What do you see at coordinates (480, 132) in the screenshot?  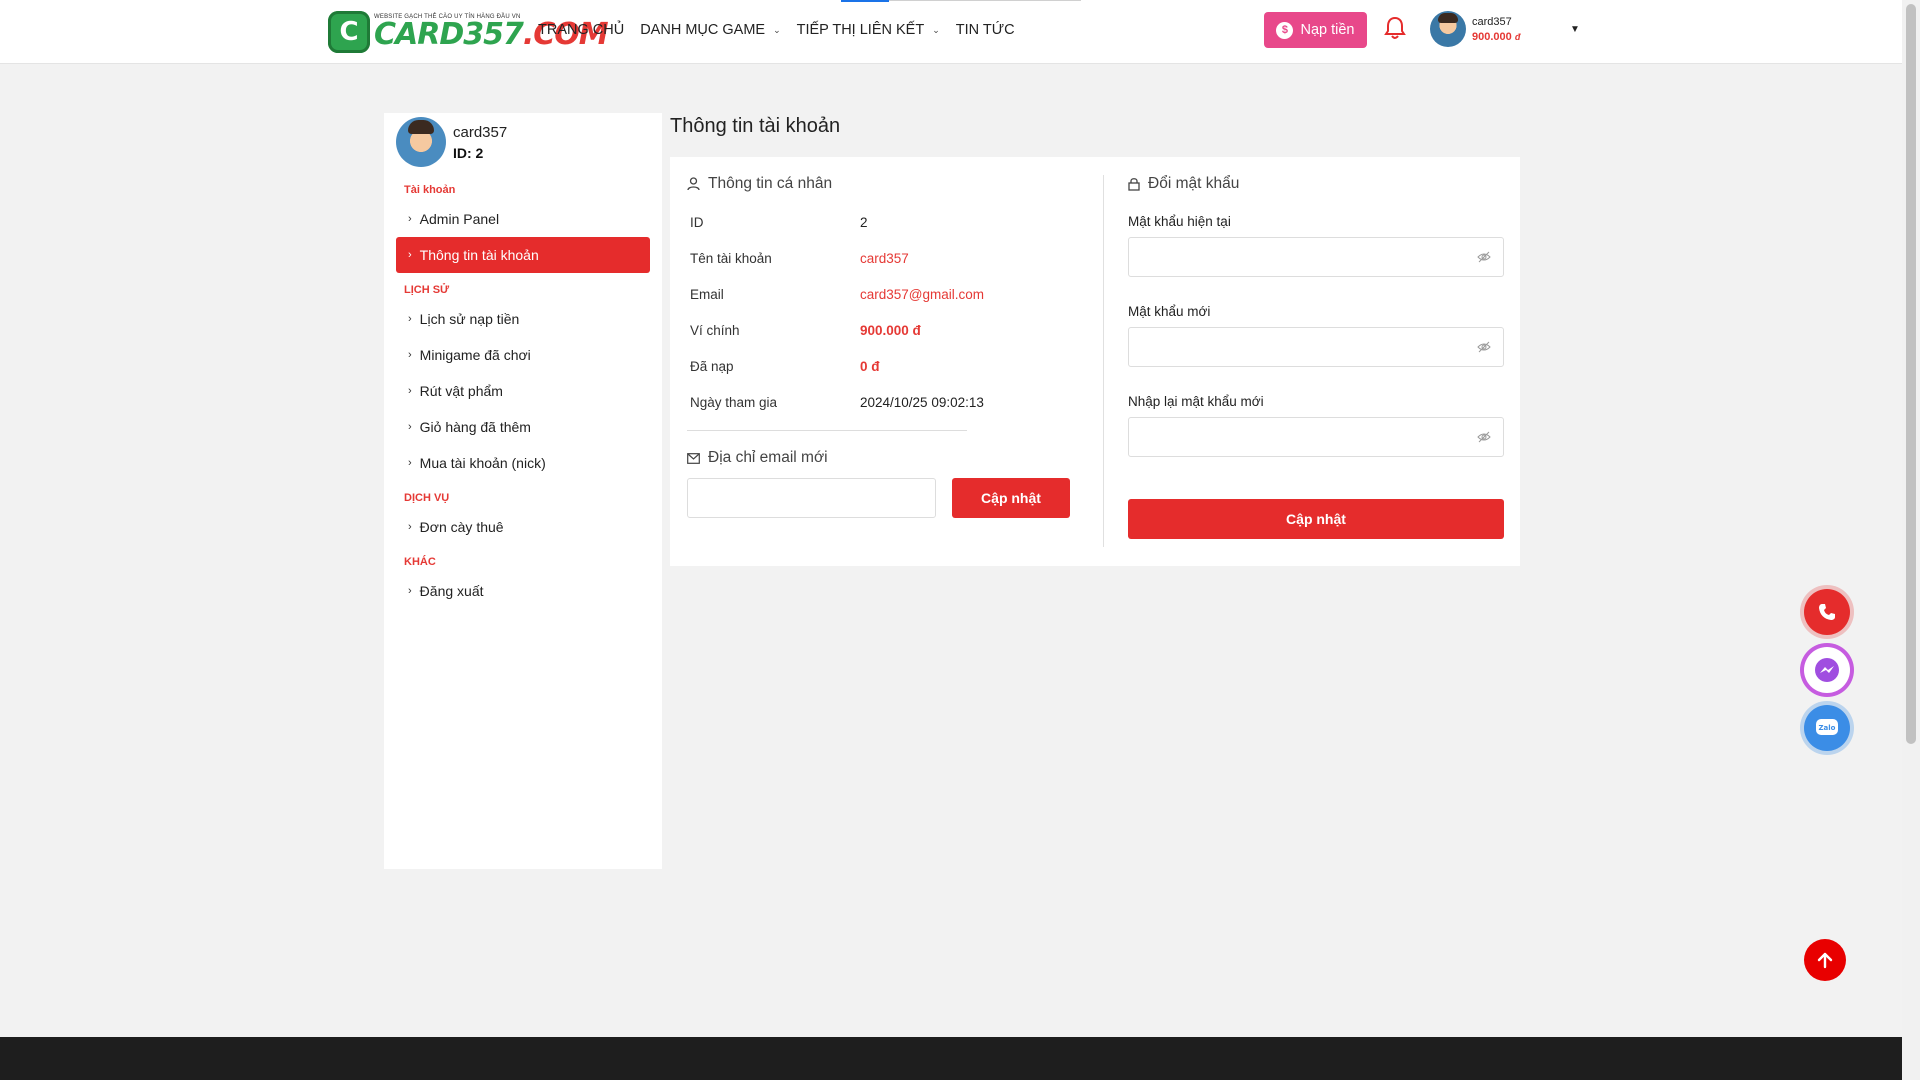 I see `profile-name: card357` at bounding box center [480, 132].